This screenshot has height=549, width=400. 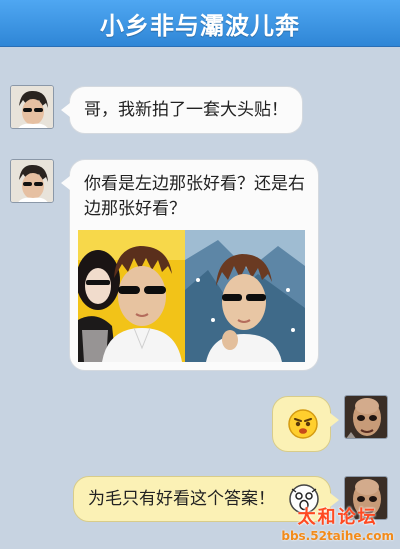 What do you see at coordinates (194, 196) in the screenshot?
I see `message-text: 你看是左边那张好看？还是右边那张好看？` at bounding box center [194, 196].